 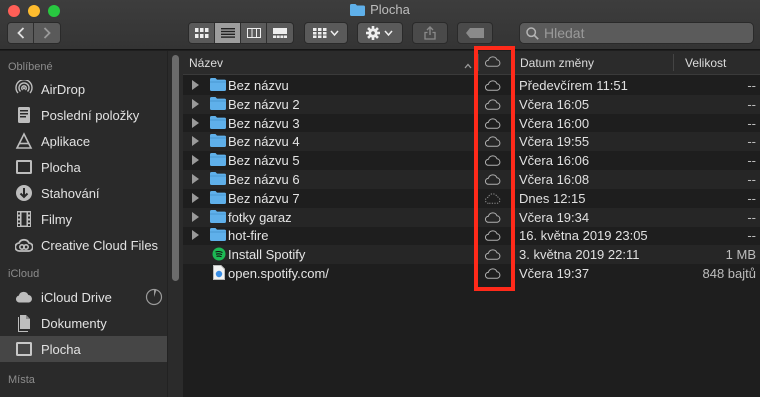 I want to click on web-location-file-icon, so click(x=221, y=272).